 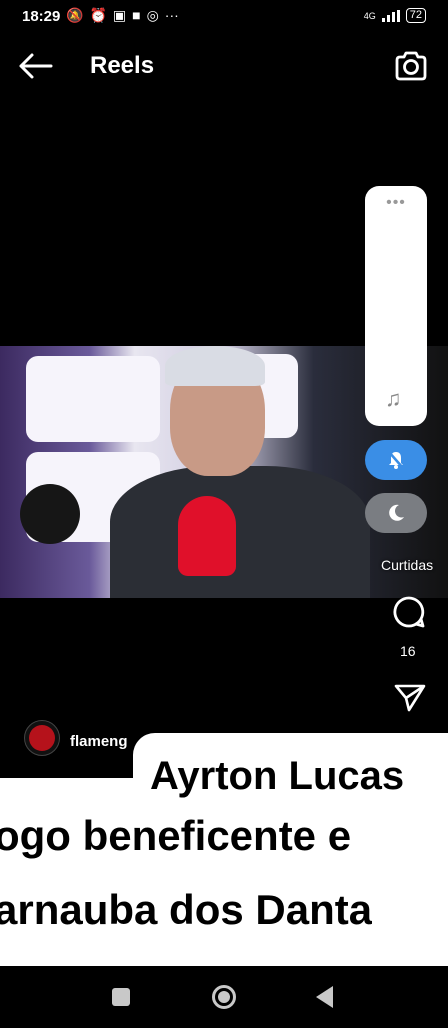 What do you see at coordinates (215, 366) in the screenshot?
I see `player-hair` at bounding box center [215, 366].